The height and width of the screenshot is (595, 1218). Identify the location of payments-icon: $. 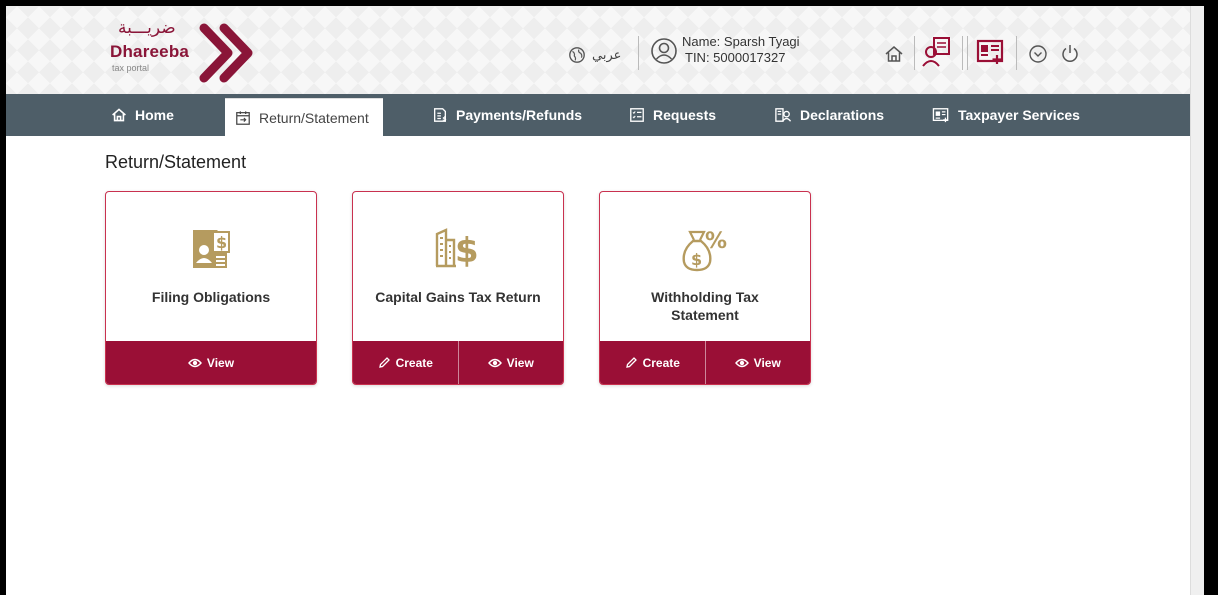
(440, 115).